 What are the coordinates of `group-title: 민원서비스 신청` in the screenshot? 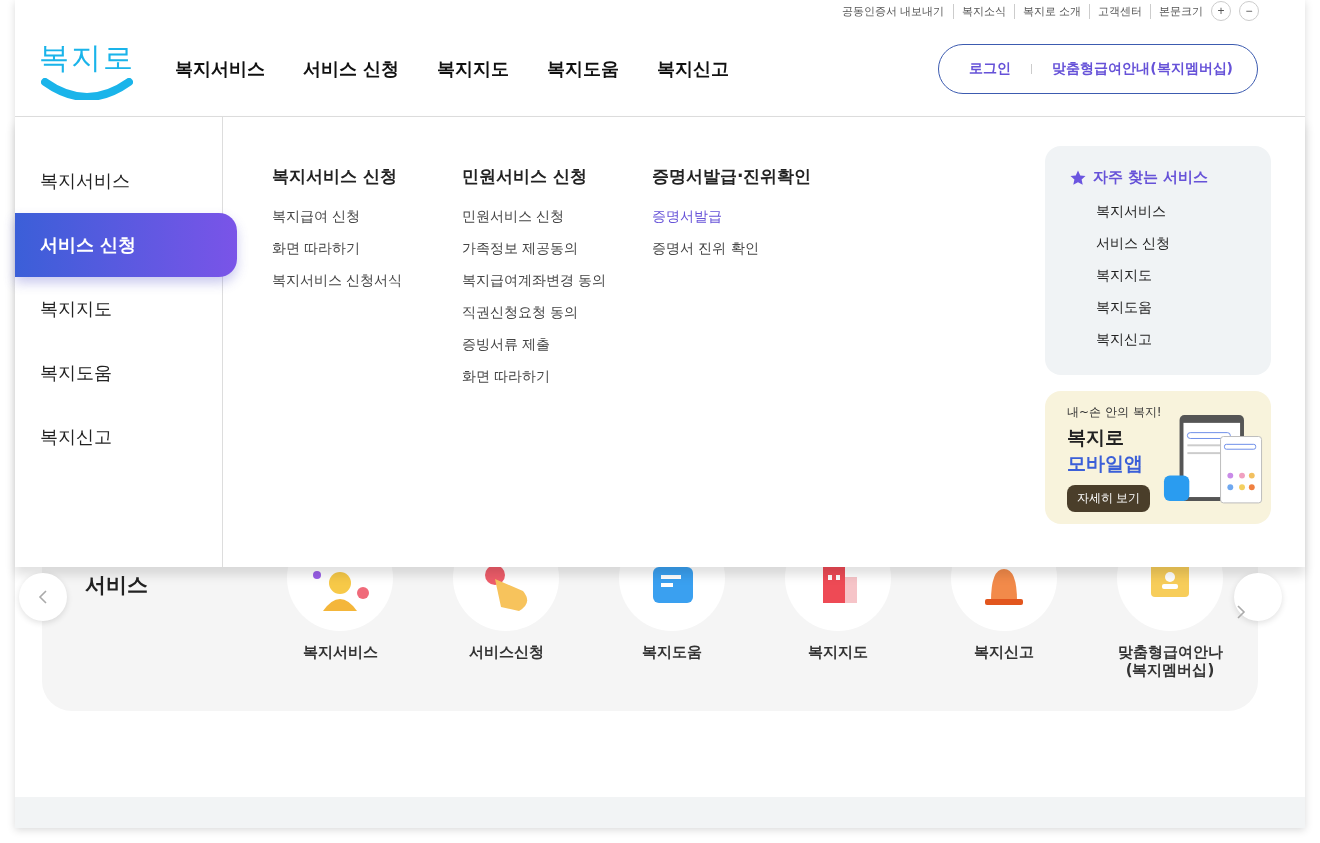 It's located at (525, 176).